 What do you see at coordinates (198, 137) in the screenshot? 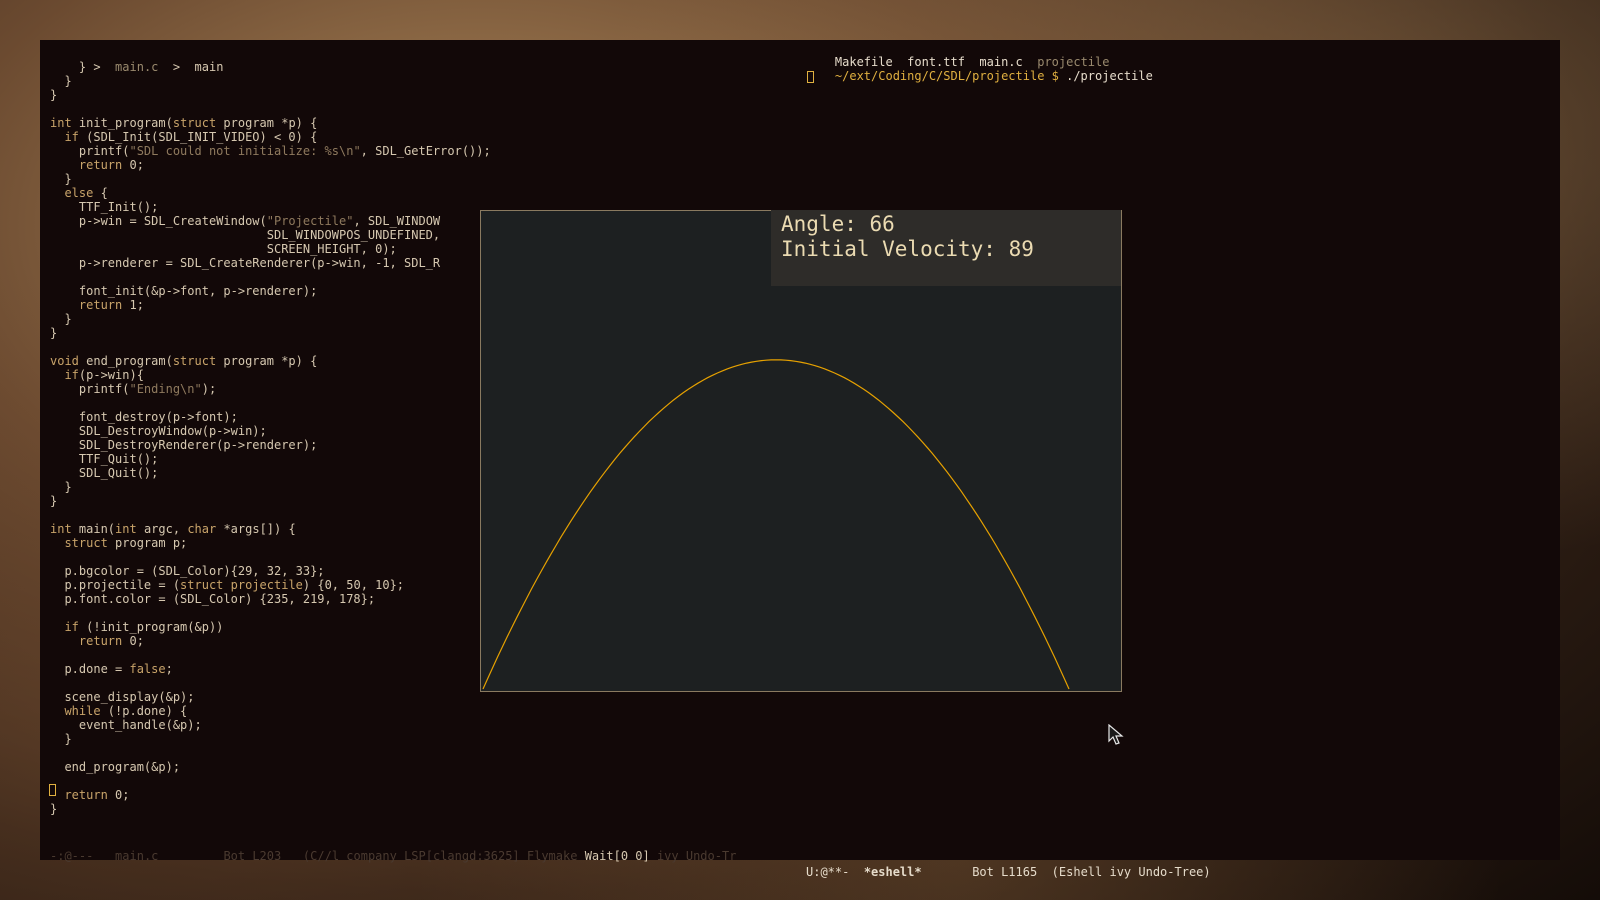
I see `code-text: (SDL_Init(SDL_INIT_VIDEO) < 0) {` at bounding box center [198, 137].